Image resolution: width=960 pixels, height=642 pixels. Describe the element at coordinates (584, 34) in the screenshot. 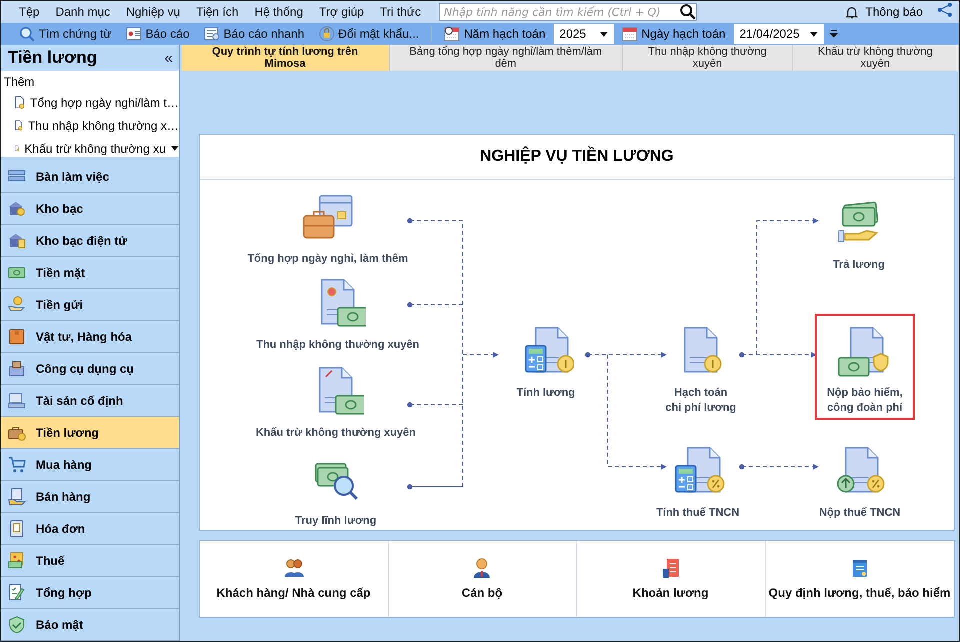

I see `year-select: 2025` at that location.